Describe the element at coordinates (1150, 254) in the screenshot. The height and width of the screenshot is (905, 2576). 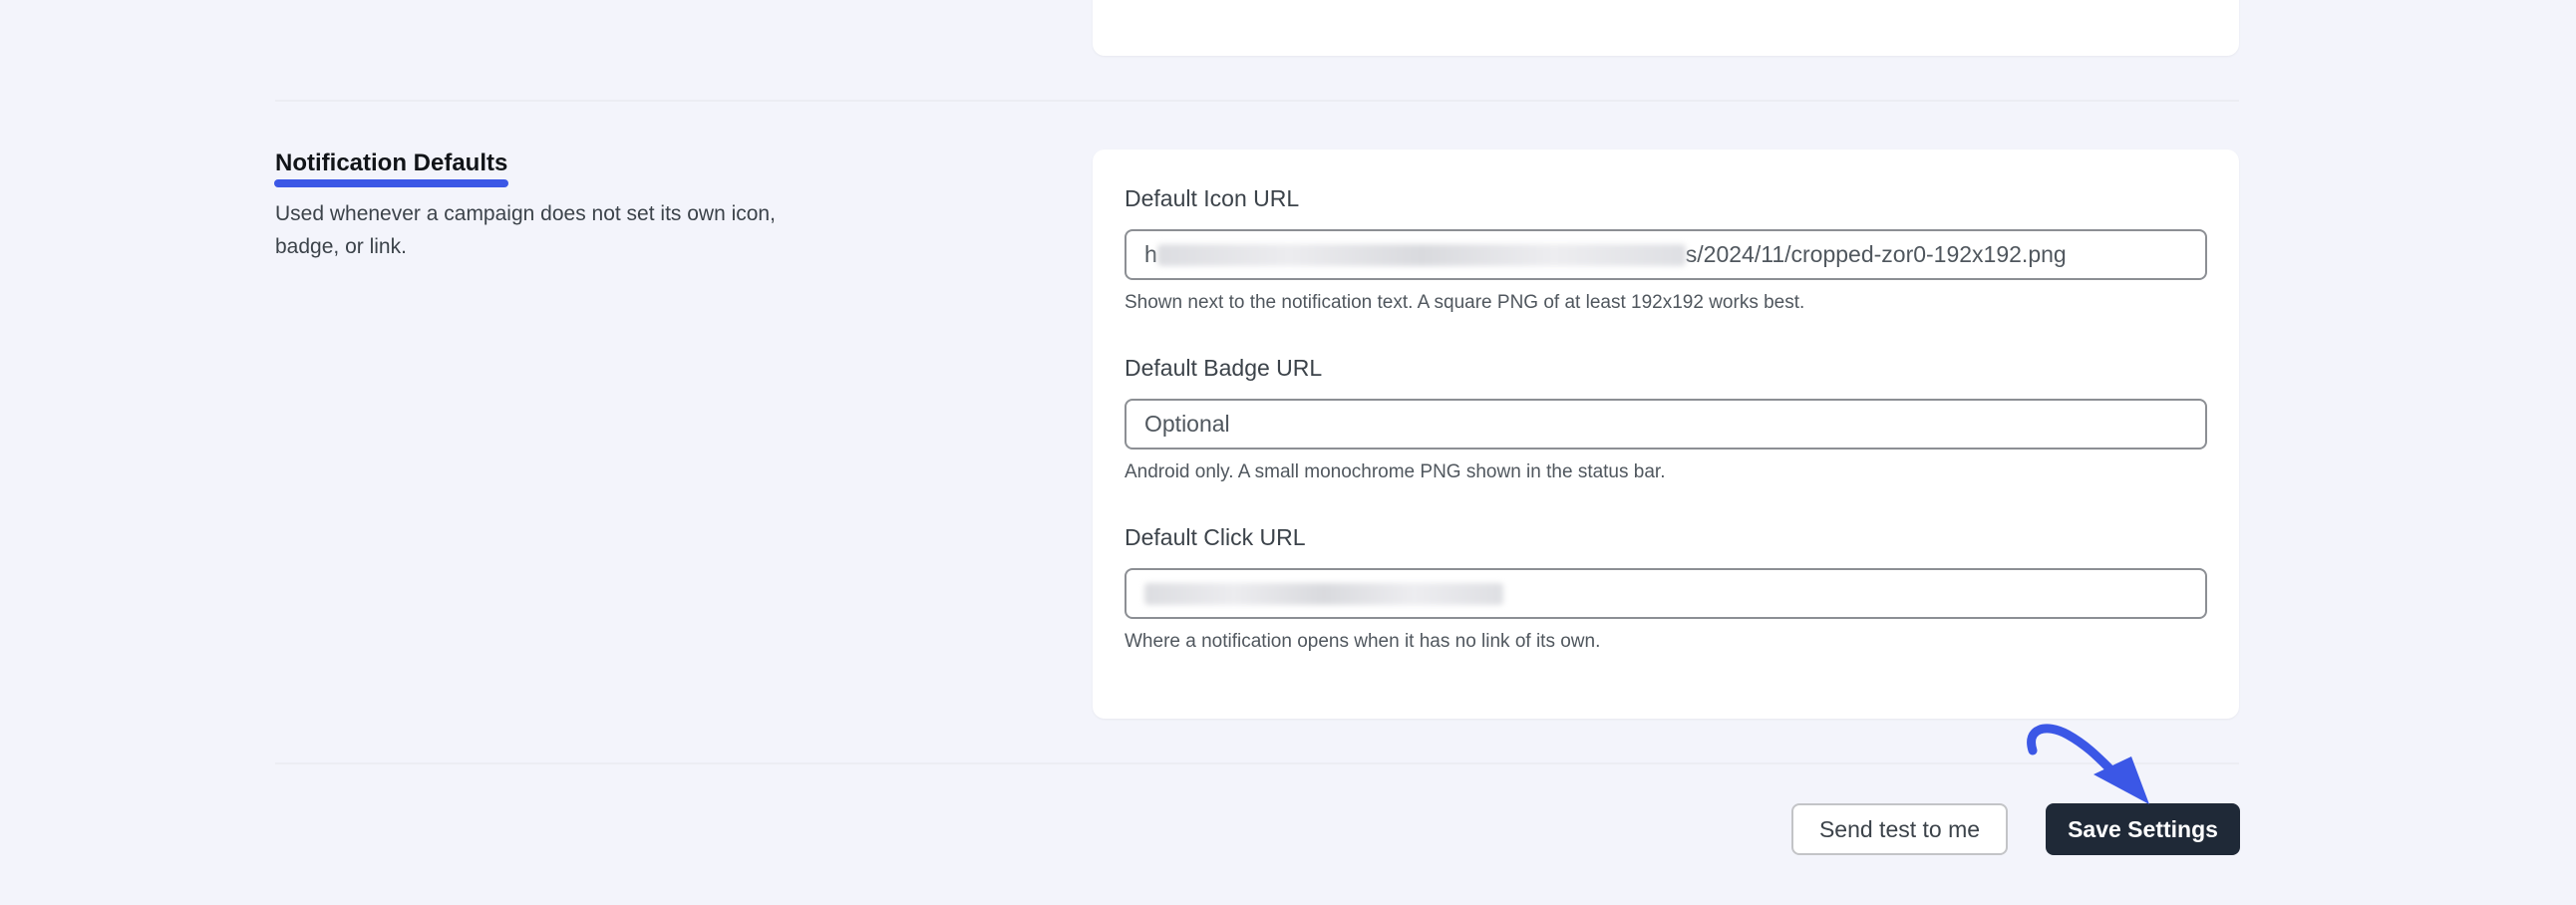
I see `icon-url-prefix: h` at that location.